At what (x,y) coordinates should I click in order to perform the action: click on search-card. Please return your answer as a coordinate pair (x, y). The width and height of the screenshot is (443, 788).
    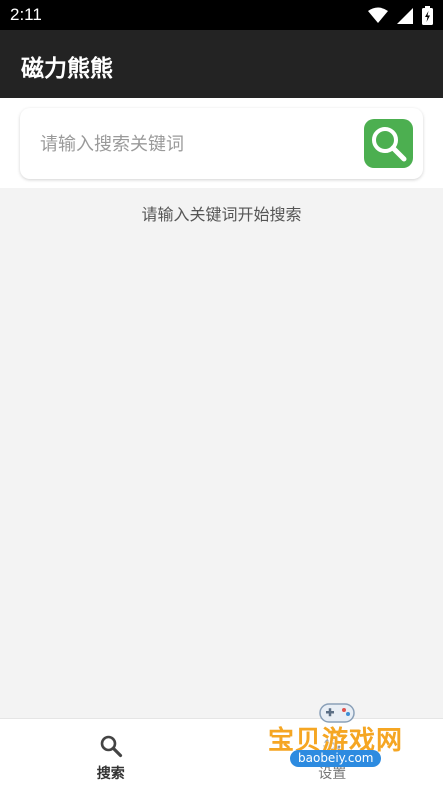
    Looking at the image, I should click on (221, 143).